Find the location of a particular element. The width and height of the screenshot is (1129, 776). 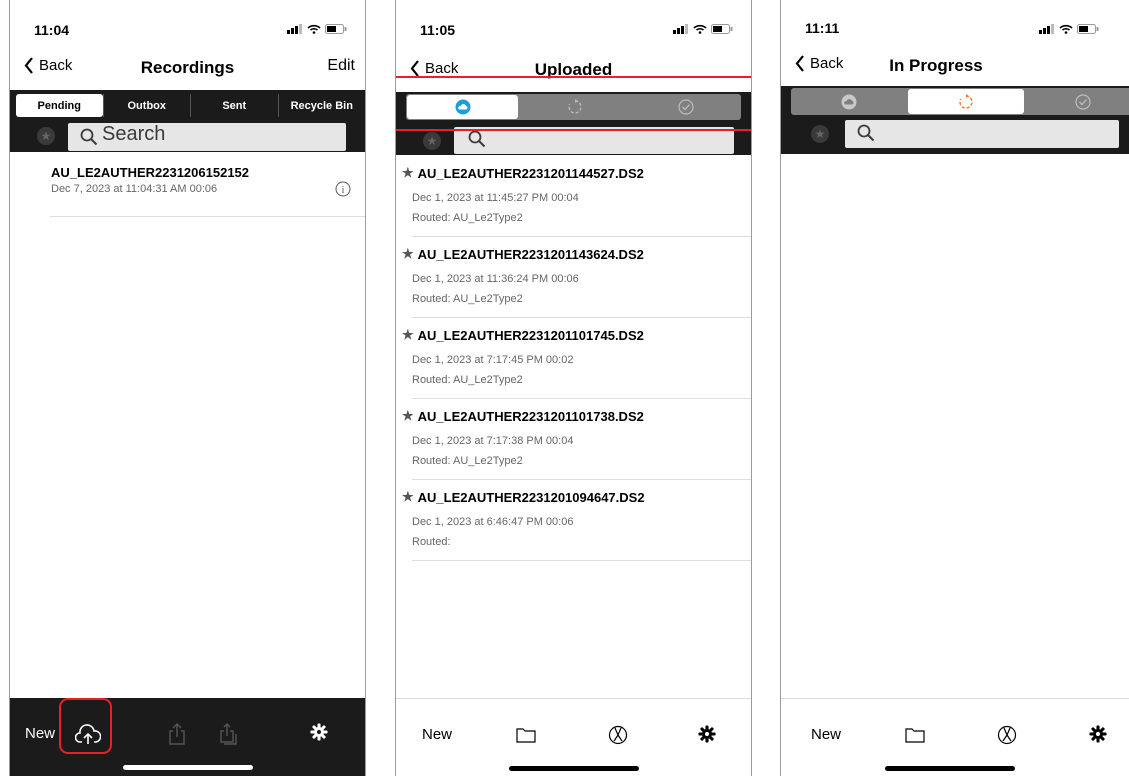

recording-title: ★ AU_LE2AUTHER2231201094647.DS2 is located at coordinates (523, 497).